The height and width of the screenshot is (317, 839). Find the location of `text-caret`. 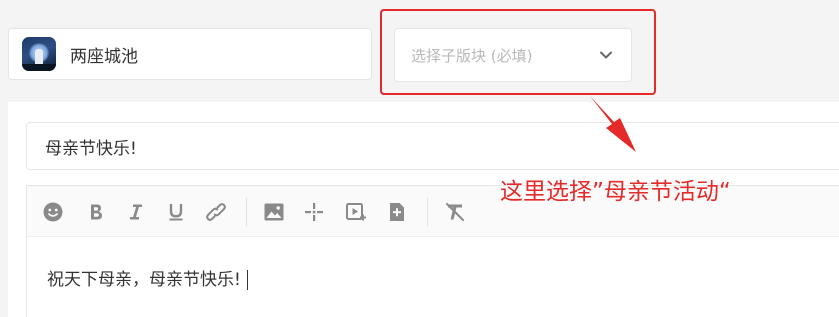

text-caret is located at coordinates (247, 280).